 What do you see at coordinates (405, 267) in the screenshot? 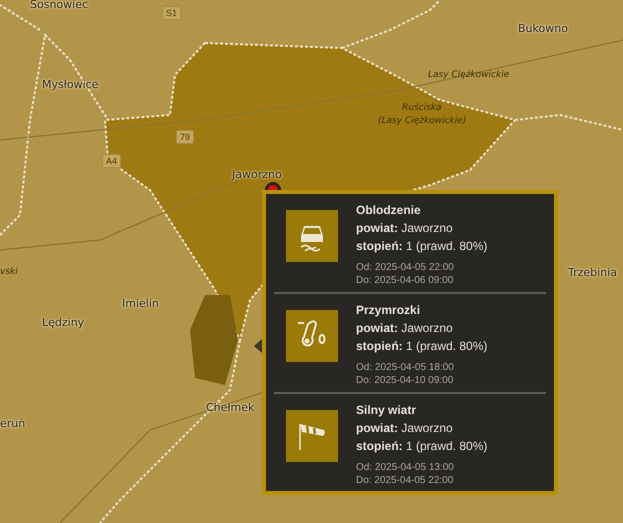
I see `start-time: Od: 2025-04-05 22:00` at bounding box center [405, 267].